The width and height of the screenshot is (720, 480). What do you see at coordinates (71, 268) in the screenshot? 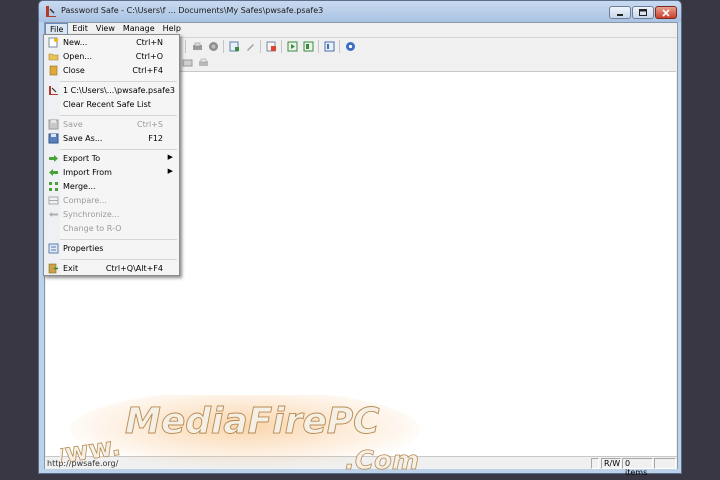
I see `menu-item-exit-label: Exit` at bounding box center [71, 268].